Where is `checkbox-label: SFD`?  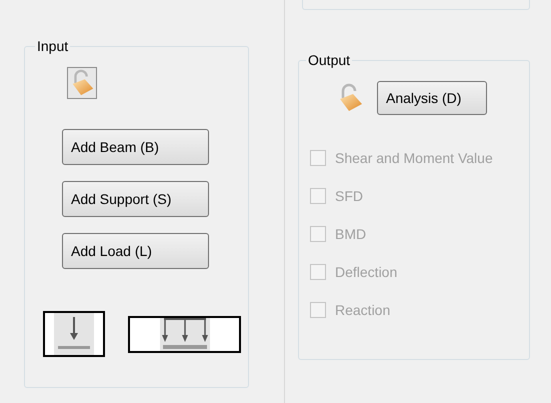 checkbox-label: SFD is located at coordinates (349, 196).